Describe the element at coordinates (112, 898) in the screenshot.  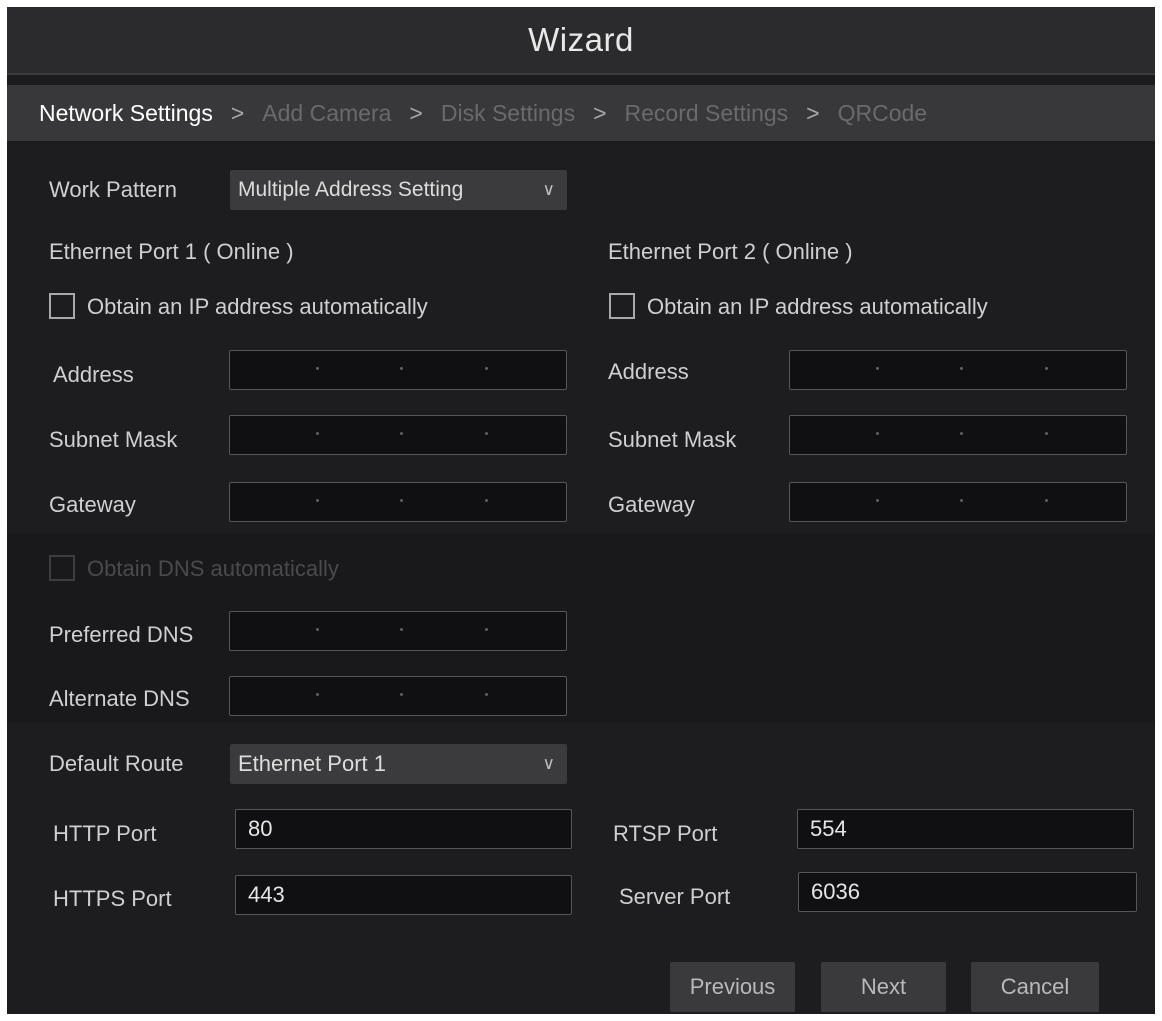
I see `https-port-label: HTTPS Port` at that location.